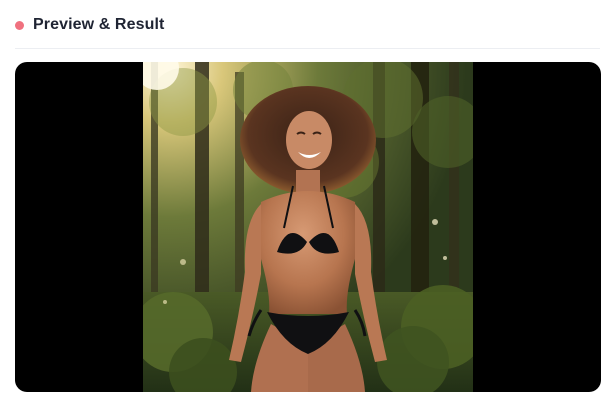 This screenshot has width=615, height=408. What do you see at coordinates (99, 24) in the screenshot?
I see `section-title: Preview & Result` at bounding box center [99, 24].